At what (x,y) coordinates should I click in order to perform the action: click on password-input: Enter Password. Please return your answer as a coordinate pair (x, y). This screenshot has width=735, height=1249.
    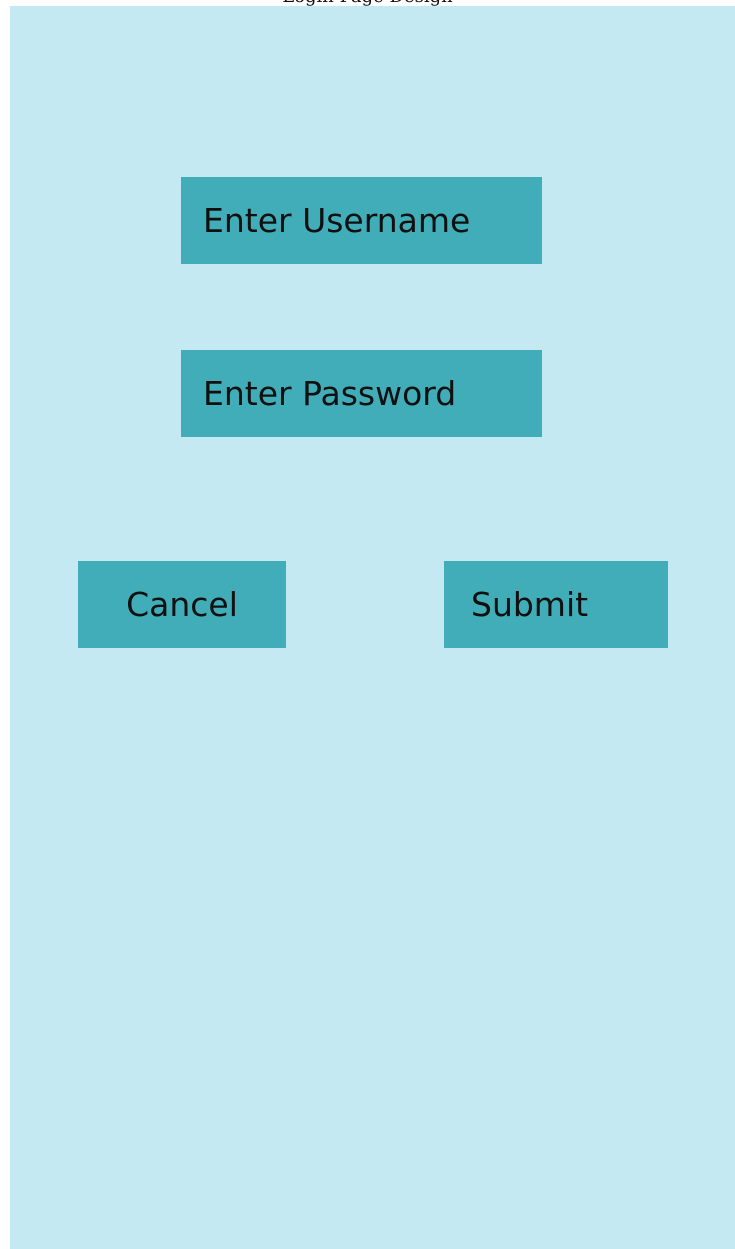
    Looking at the image, I should click on (361, 393).